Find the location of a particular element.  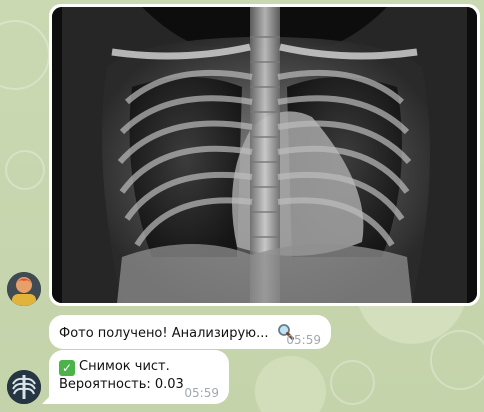

bot-avatar is located at coordinates (24, 387).